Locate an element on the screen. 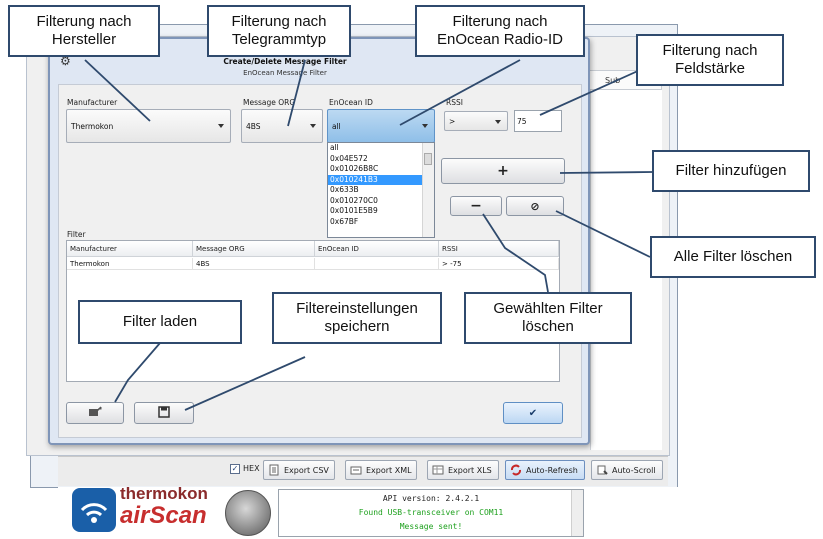 Image resolution: width=823 pixels, height=539 pixels. callout-save-settings: Filtereinstellungen speichern is located at coordinates (357, 318).